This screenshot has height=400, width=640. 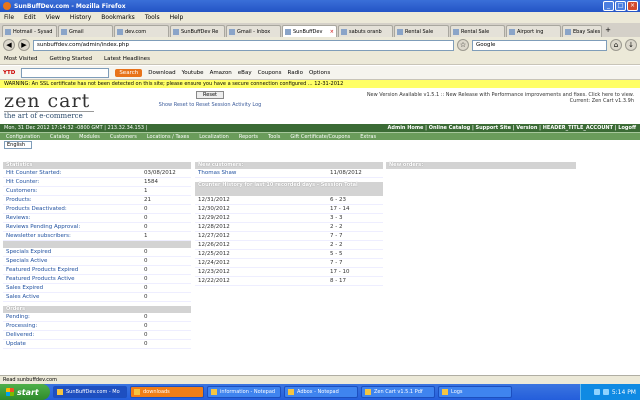 What do you see at coordinates (289, 245) in the screenshot?
I see `counter-row: 12/26/2012 2 - 2` at bounding box center [289, 245].